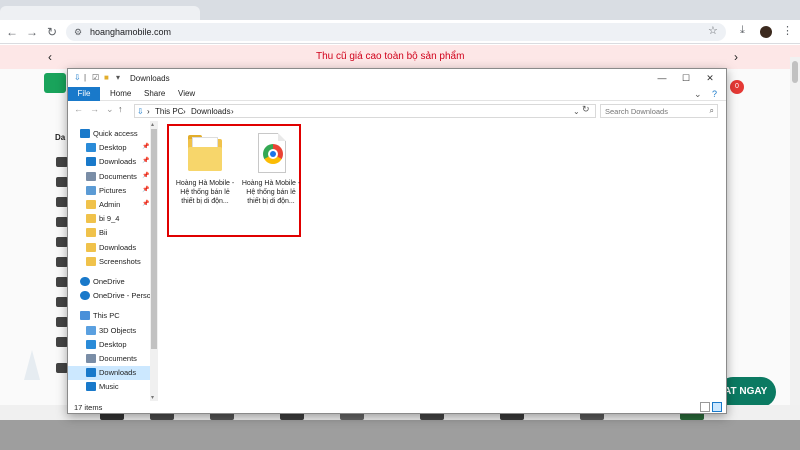  What do you see at coordinates (400, 57) in the screenshot?
I see `promo-banner: ‹ Thu cũ giá cao toàn bộ sản phẩm ›` at bounding box center [400, 57].